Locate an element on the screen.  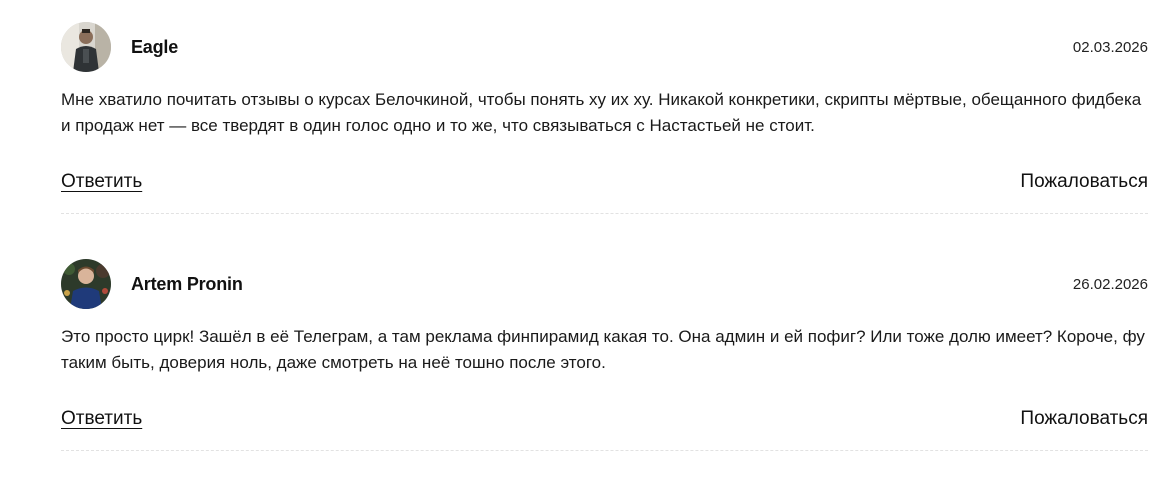
comment-header: Eagle 02.03.2026 is located at coordinates (604, 47).